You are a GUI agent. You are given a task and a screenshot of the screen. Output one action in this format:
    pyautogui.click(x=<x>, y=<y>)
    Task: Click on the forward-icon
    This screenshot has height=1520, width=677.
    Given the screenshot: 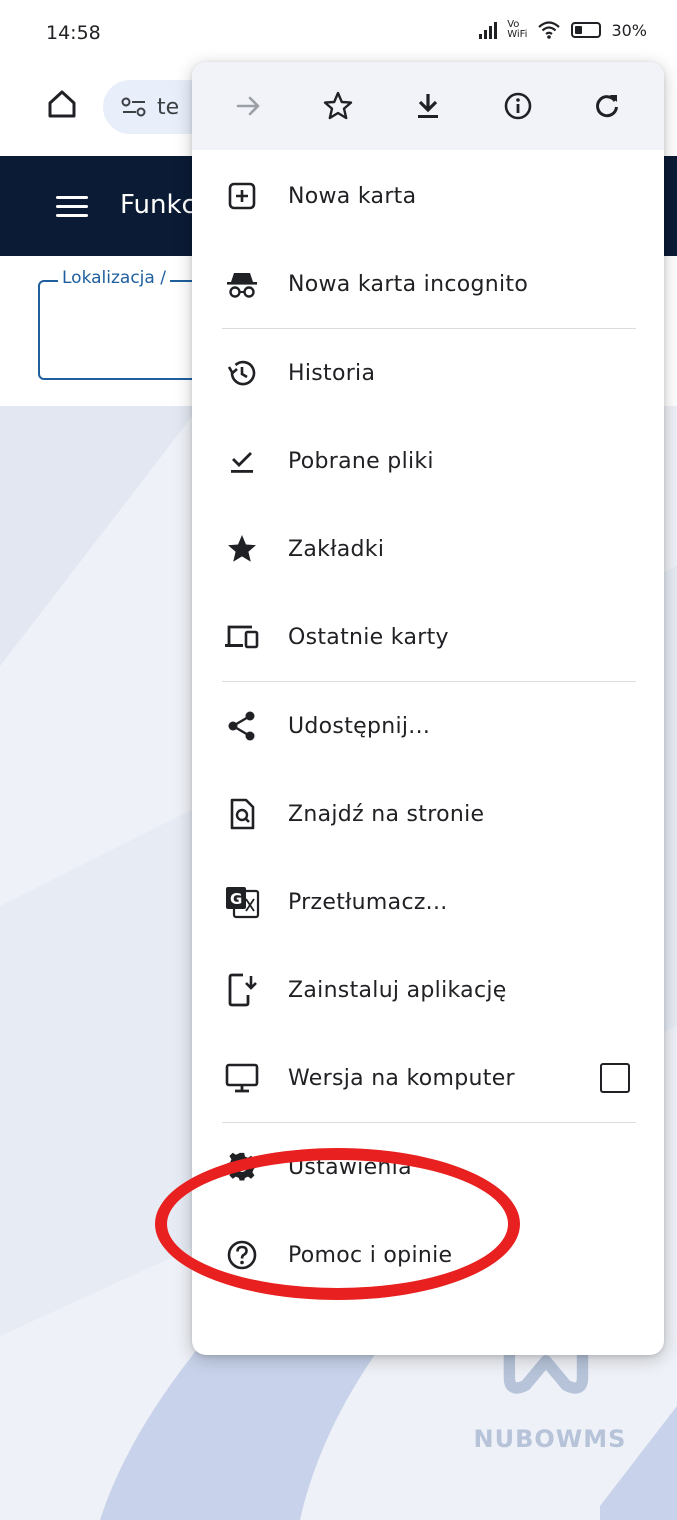 What is the action you would take?
    pyautogui.click(x=249, y=106)
    